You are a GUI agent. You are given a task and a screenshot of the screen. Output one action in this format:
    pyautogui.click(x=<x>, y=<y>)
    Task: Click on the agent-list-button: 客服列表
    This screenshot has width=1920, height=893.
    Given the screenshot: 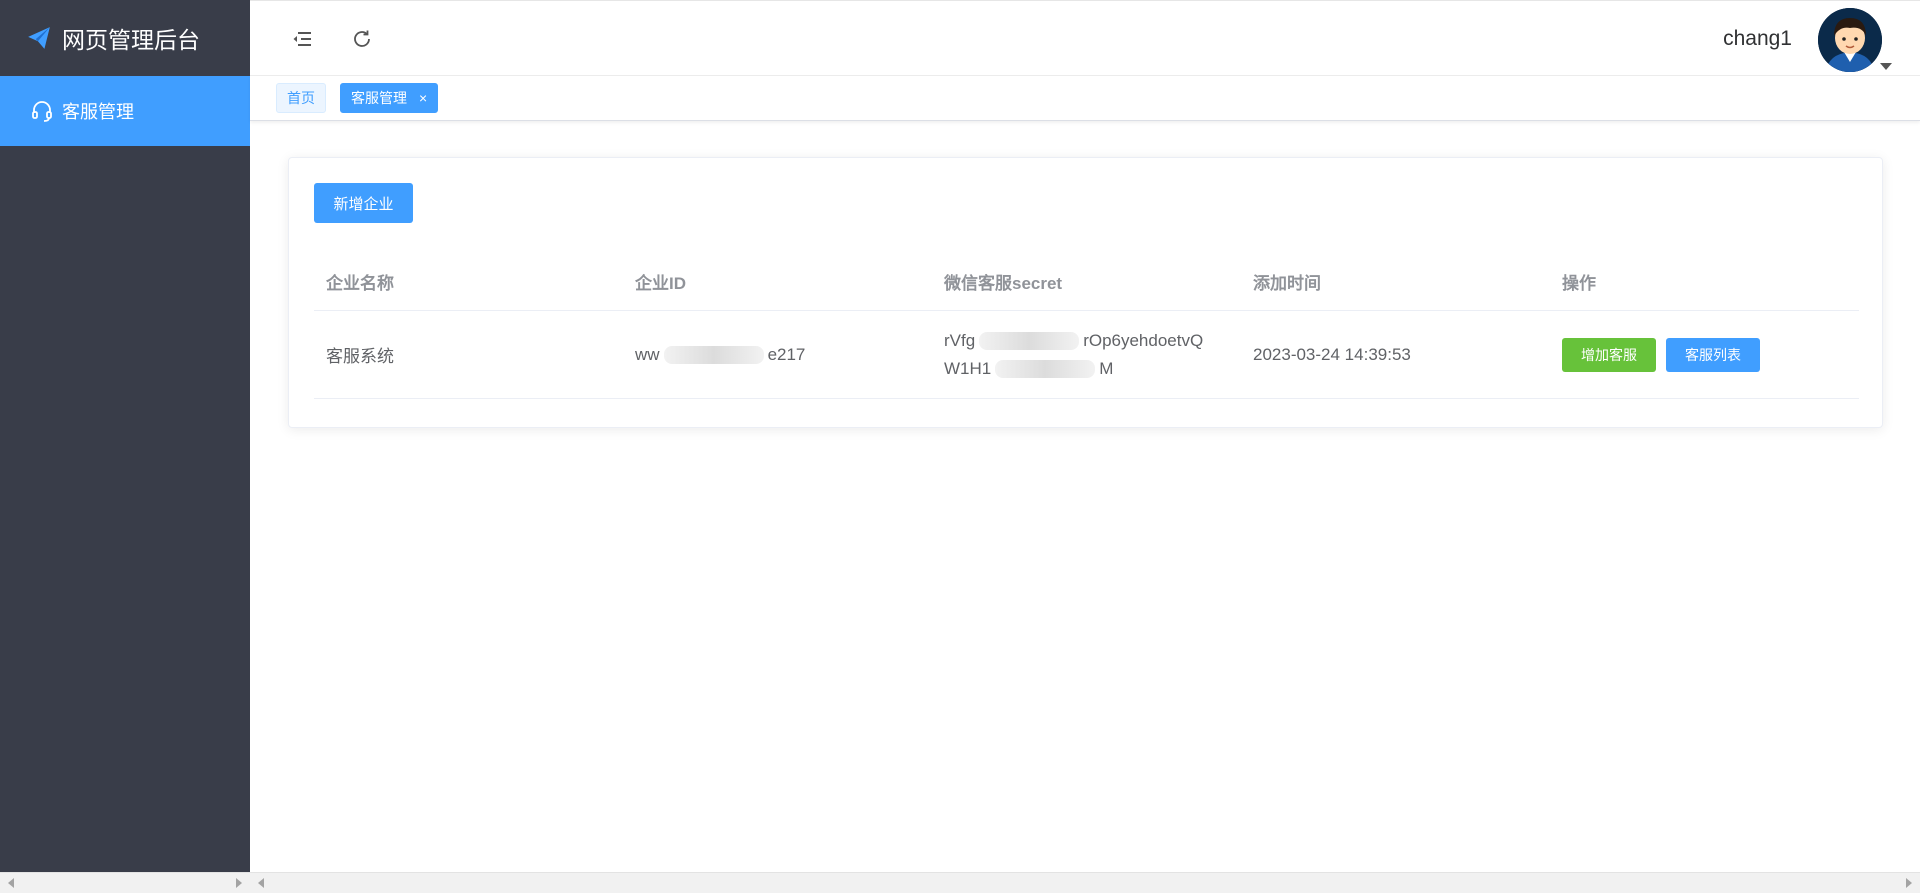 What is the action you would take?
    pyautogui.click(x=1713, y=354)
    